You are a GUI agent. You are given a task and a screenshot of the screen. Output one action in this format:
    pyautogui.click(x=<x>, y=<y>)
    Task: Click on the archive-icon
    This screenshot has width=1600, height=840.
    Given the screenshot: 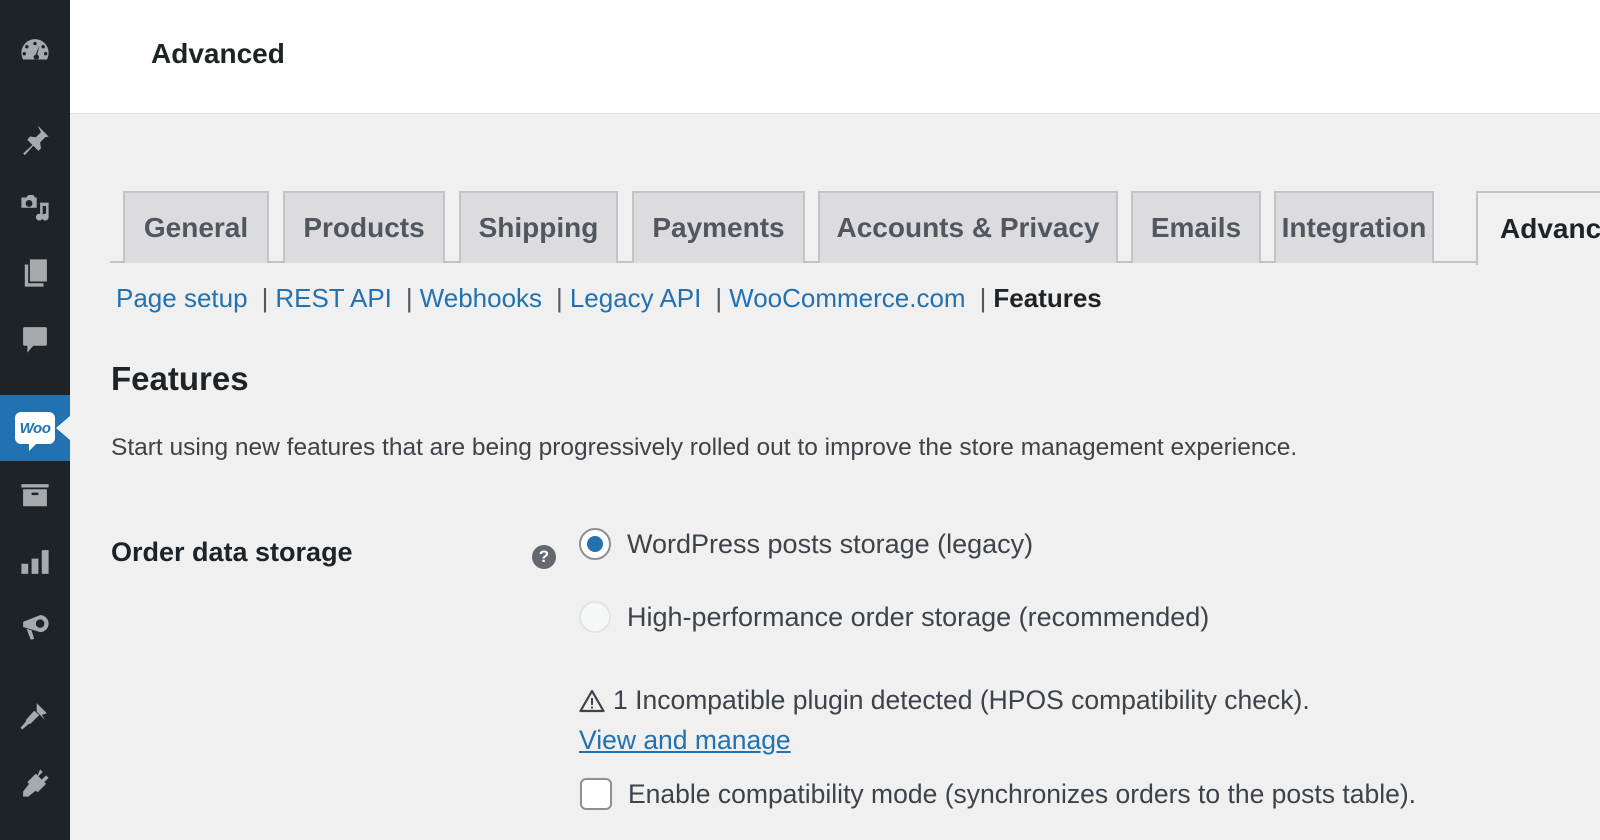 What is the action you would take?
    pyautogui.click(x=35, y=495)
    